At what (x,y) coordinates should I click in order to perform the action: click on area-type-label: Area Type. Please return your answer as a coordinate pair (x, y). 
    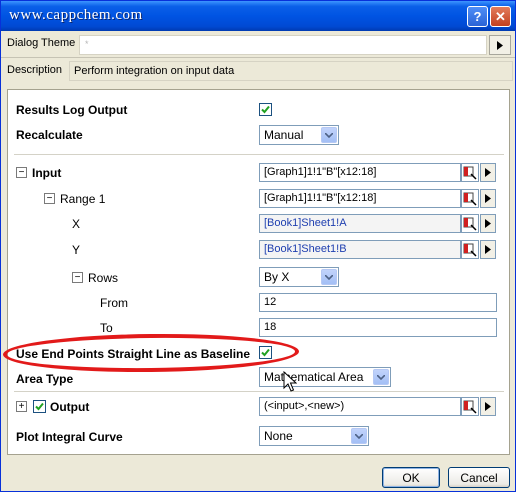
    Looking at the image, I should click on (45, 379).